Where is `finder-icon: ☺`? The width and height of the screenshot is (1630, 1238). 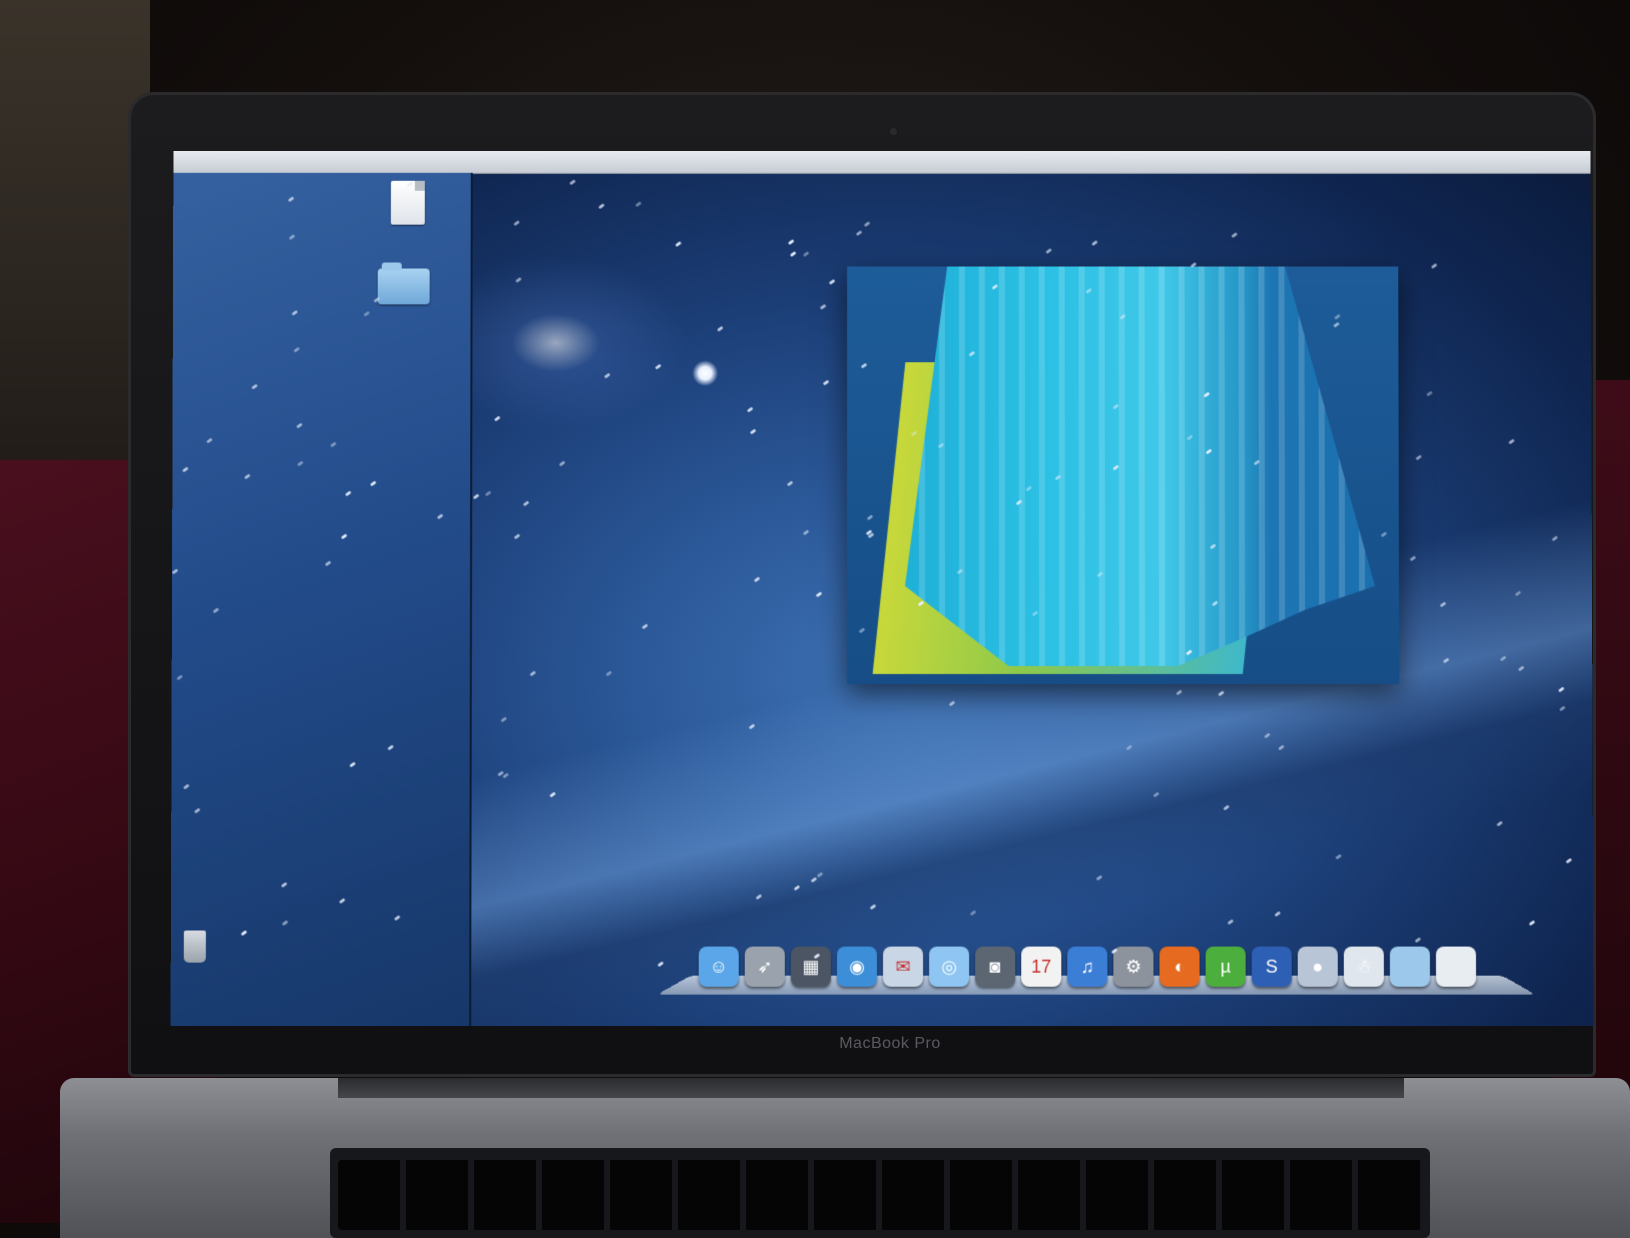
finder-icon: ☺ is located at coordinates (718, 966).